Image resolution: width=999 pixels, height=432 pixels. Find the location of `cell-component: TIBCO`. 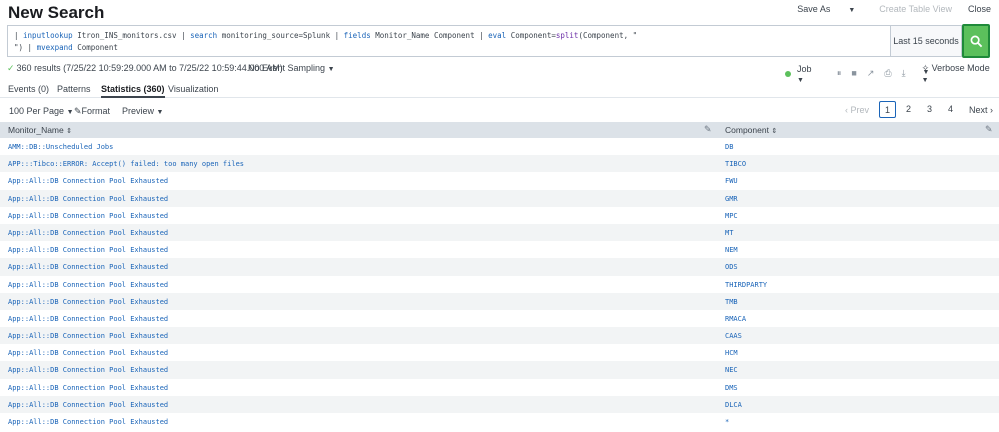

cell-component: TIBCO is located at coordinates (735, 164).